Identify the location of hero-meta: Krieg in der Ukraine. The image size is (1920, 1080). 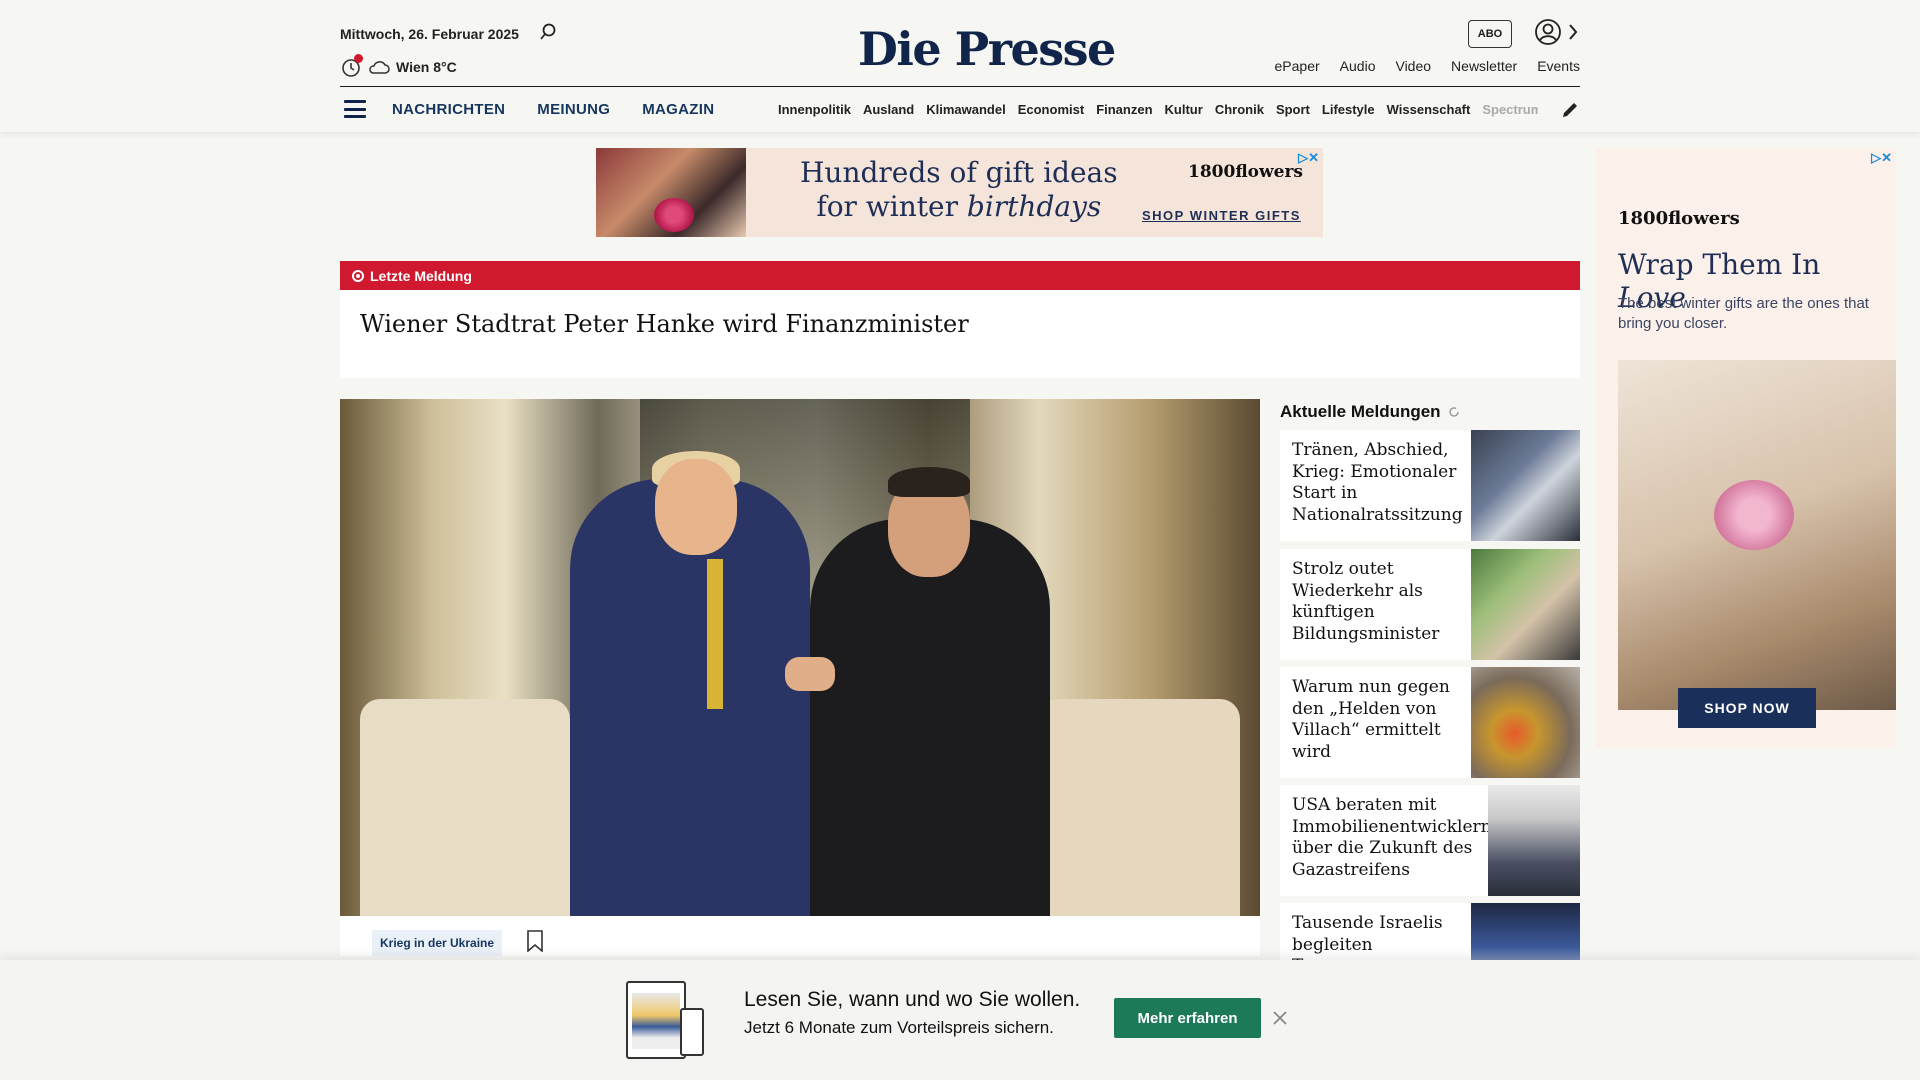
(800, 936).